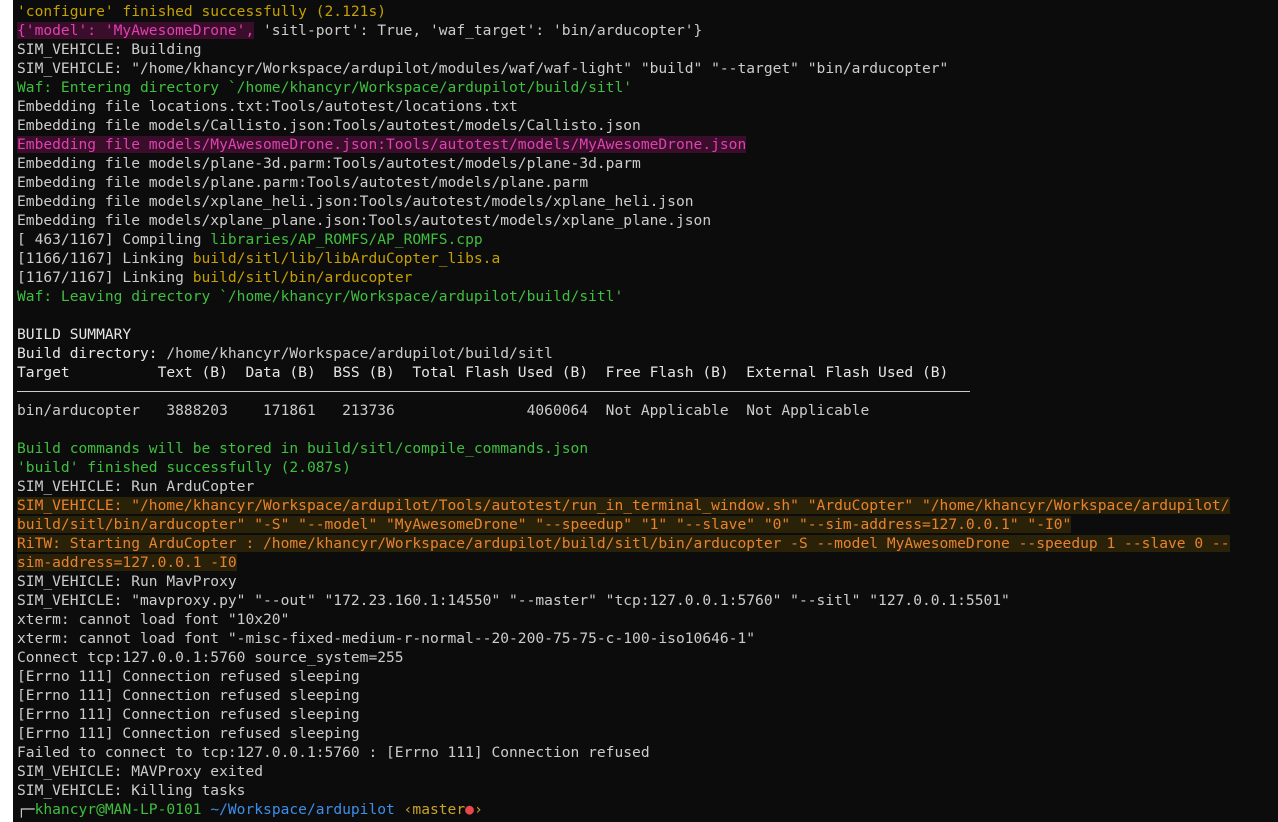 The height and width of the screenshot is (822, 1278). What do you see at coordinates (153, 619) in the screenshot?
I see `output-line: xterm: cannot load font "10x20"` at bounding box center [153, 619].